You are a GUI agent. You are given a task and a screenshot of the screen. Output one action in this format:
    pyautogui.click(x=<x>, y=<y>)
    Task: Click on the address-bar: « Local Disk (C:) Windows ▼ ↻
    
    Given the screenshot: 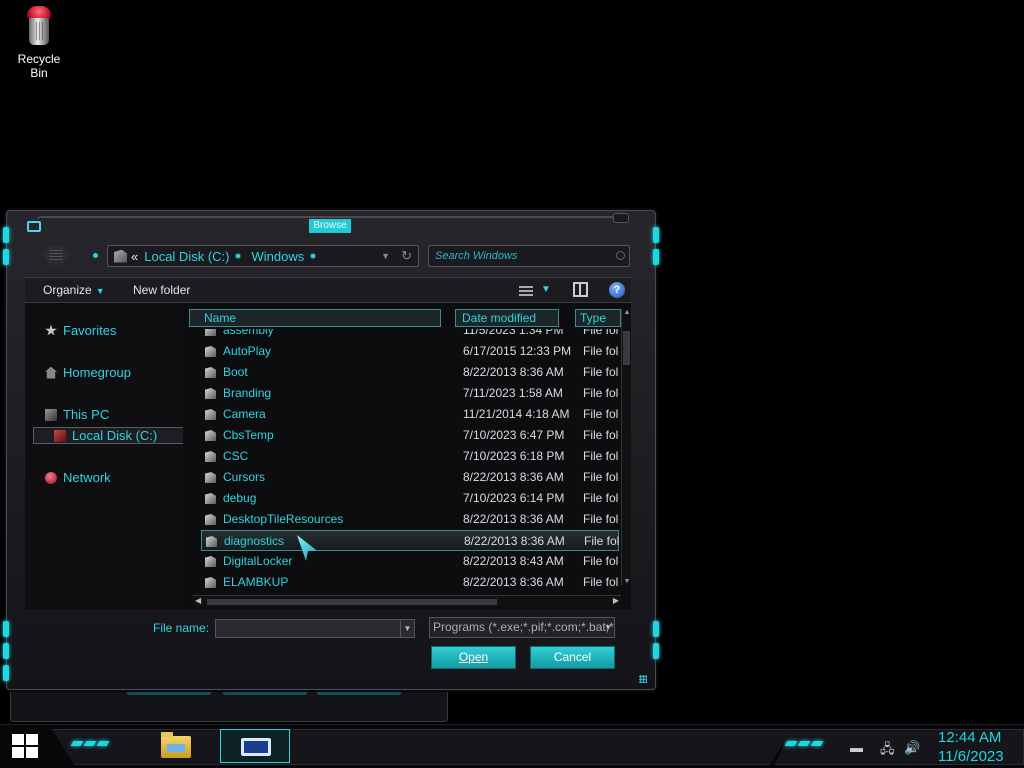 What is the action you would take?
    pyautogui.click(x=263, y=256)
    